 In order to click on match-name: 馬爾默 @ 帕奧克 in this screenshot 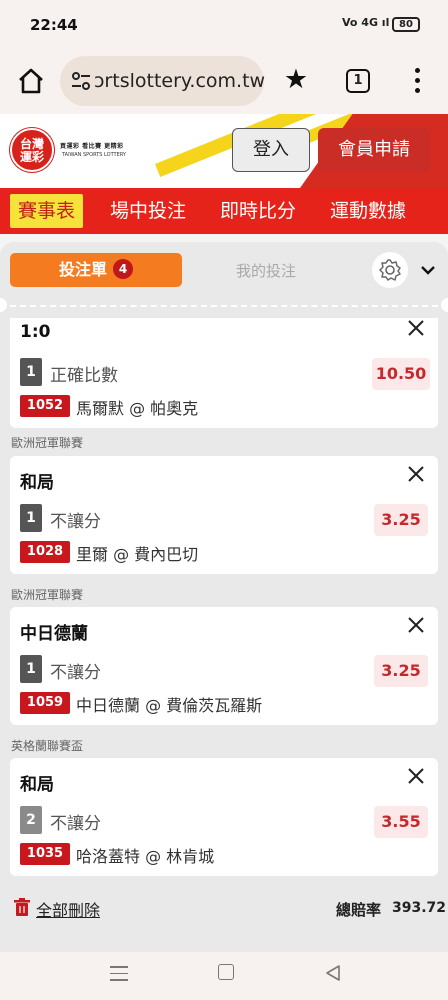, I will do `click(137, 408)`.